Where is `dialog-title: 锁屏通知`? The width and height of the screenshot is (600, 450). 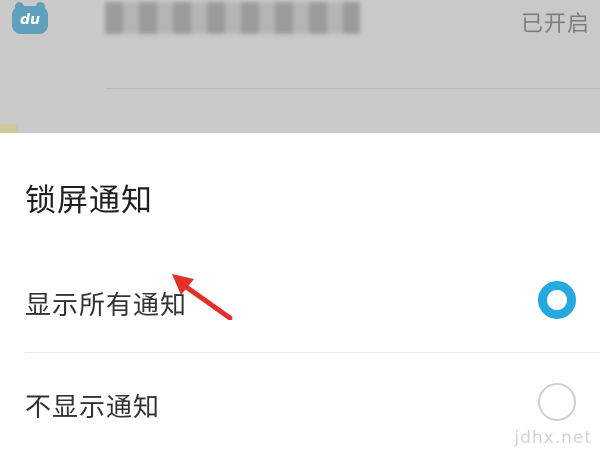 dialog-title: 锁屏通知 is located at coordinates (89, 201).